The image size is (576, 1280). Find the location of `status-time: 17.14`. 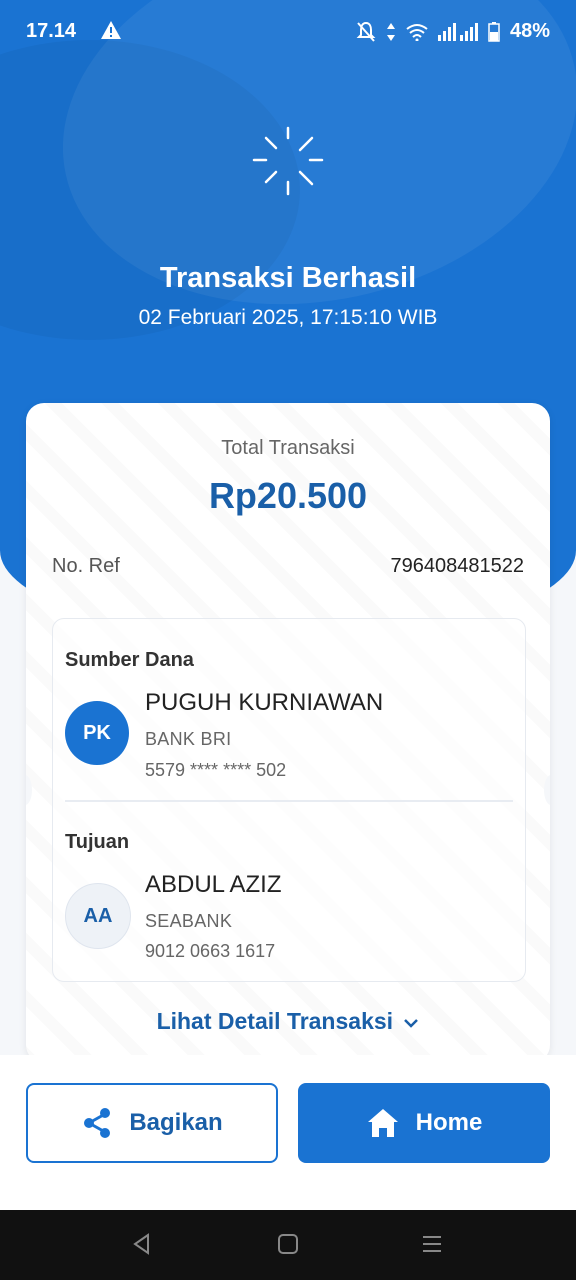

status-time: 17.14 is located at coordinates (51, 31).